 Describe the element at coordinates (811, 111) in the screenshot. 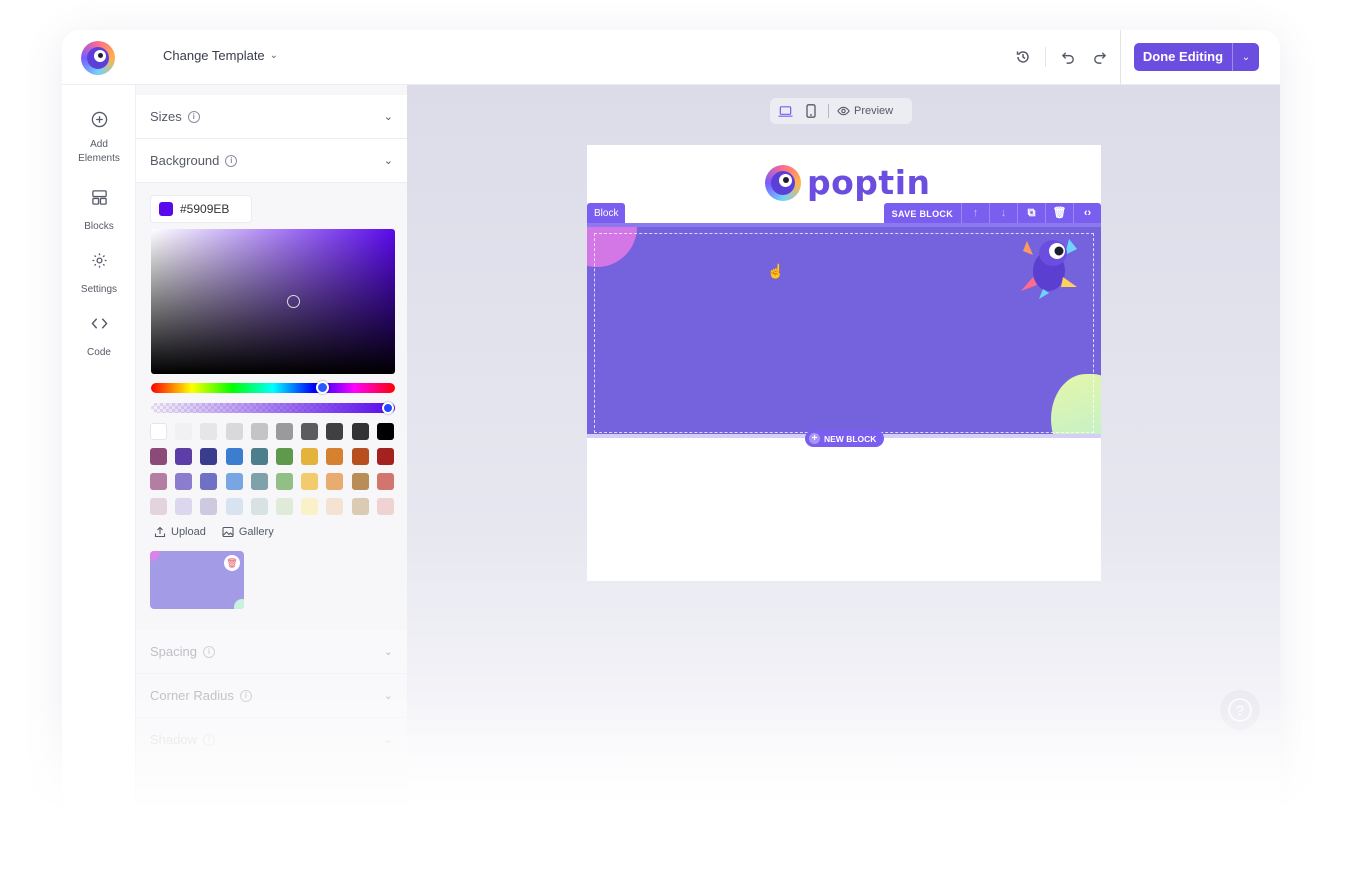

I see `mobile-view-icon` at that location.